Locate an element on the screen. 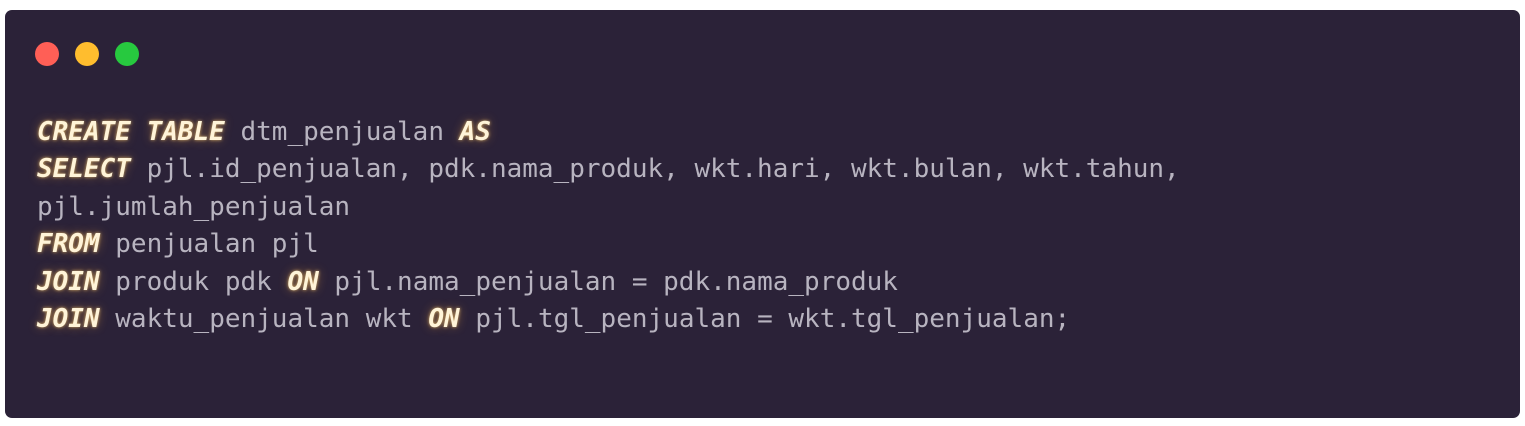 The width and height of the screenshot is (1525, 426). minimize-dot-icon is located at coordinates (87, 54).